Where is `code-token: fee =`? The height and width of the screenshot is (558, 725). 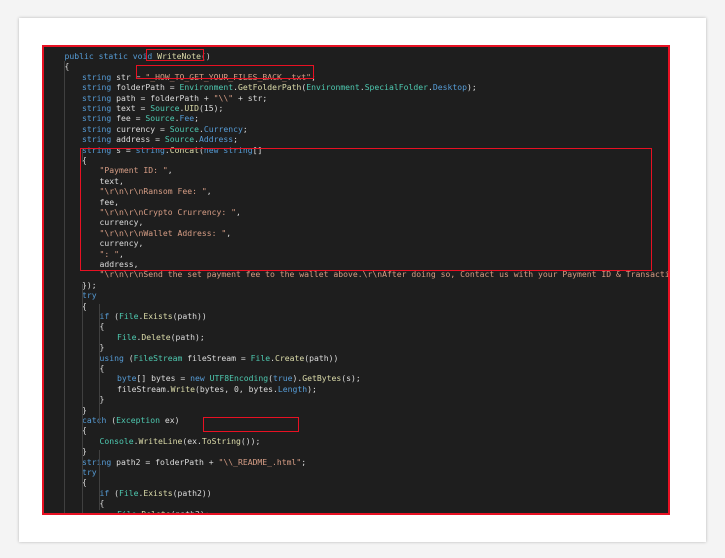 code-token: fee = is located at coordinates (128, 118).